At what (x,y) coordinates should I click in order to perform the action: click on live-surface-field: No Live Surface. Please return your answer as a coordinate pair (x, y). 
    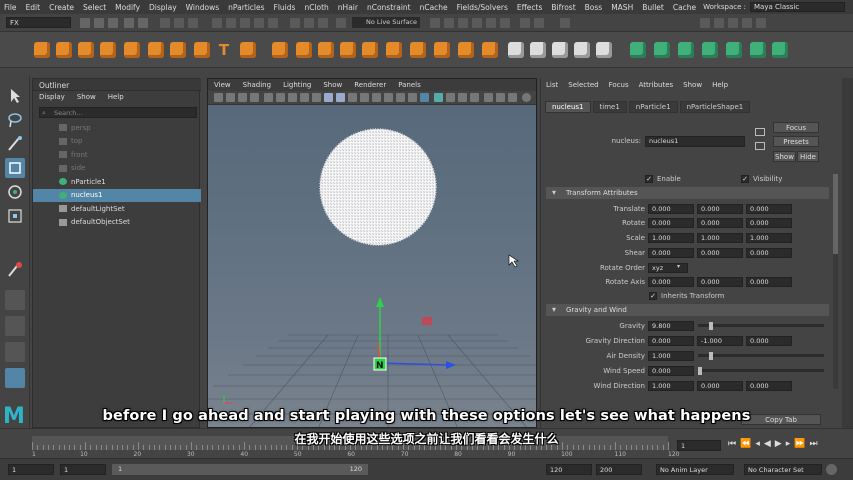
    Looking at the image, I should click on (386, 22).